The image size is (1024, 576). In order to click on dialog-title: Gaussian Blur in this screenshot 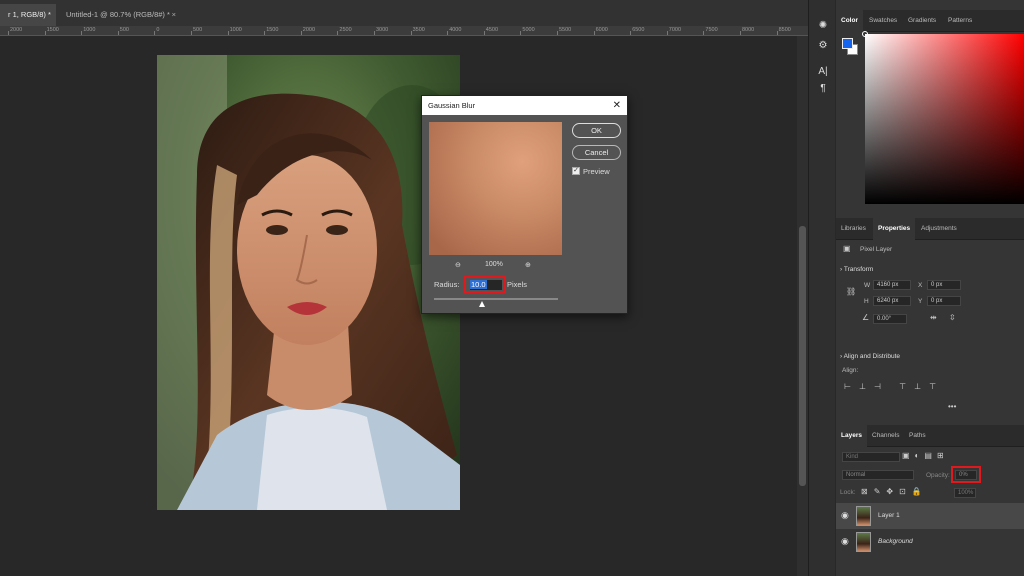, I will do `click(452, 105)`.